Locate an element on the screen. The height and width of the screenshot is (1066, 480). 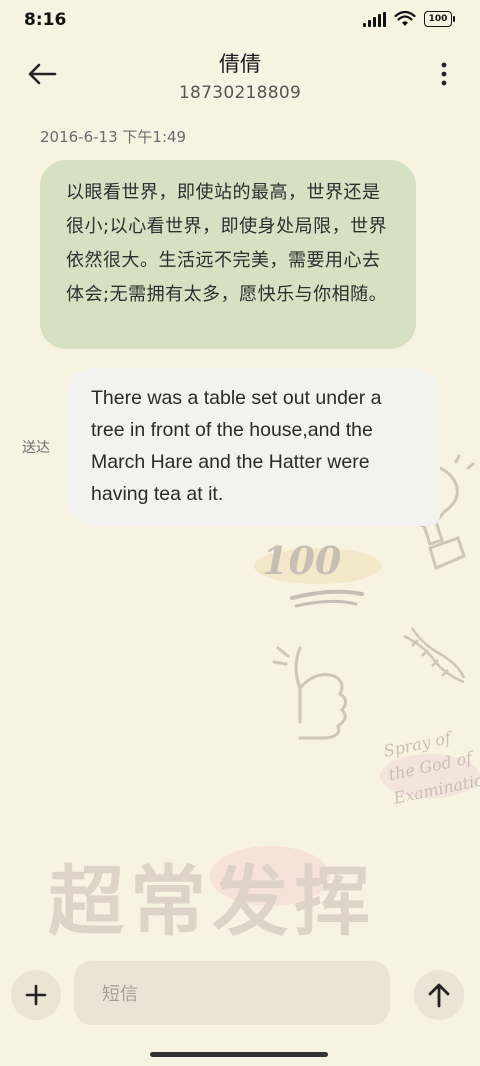
arrow-up-icon is located at coordinates (439, 995).